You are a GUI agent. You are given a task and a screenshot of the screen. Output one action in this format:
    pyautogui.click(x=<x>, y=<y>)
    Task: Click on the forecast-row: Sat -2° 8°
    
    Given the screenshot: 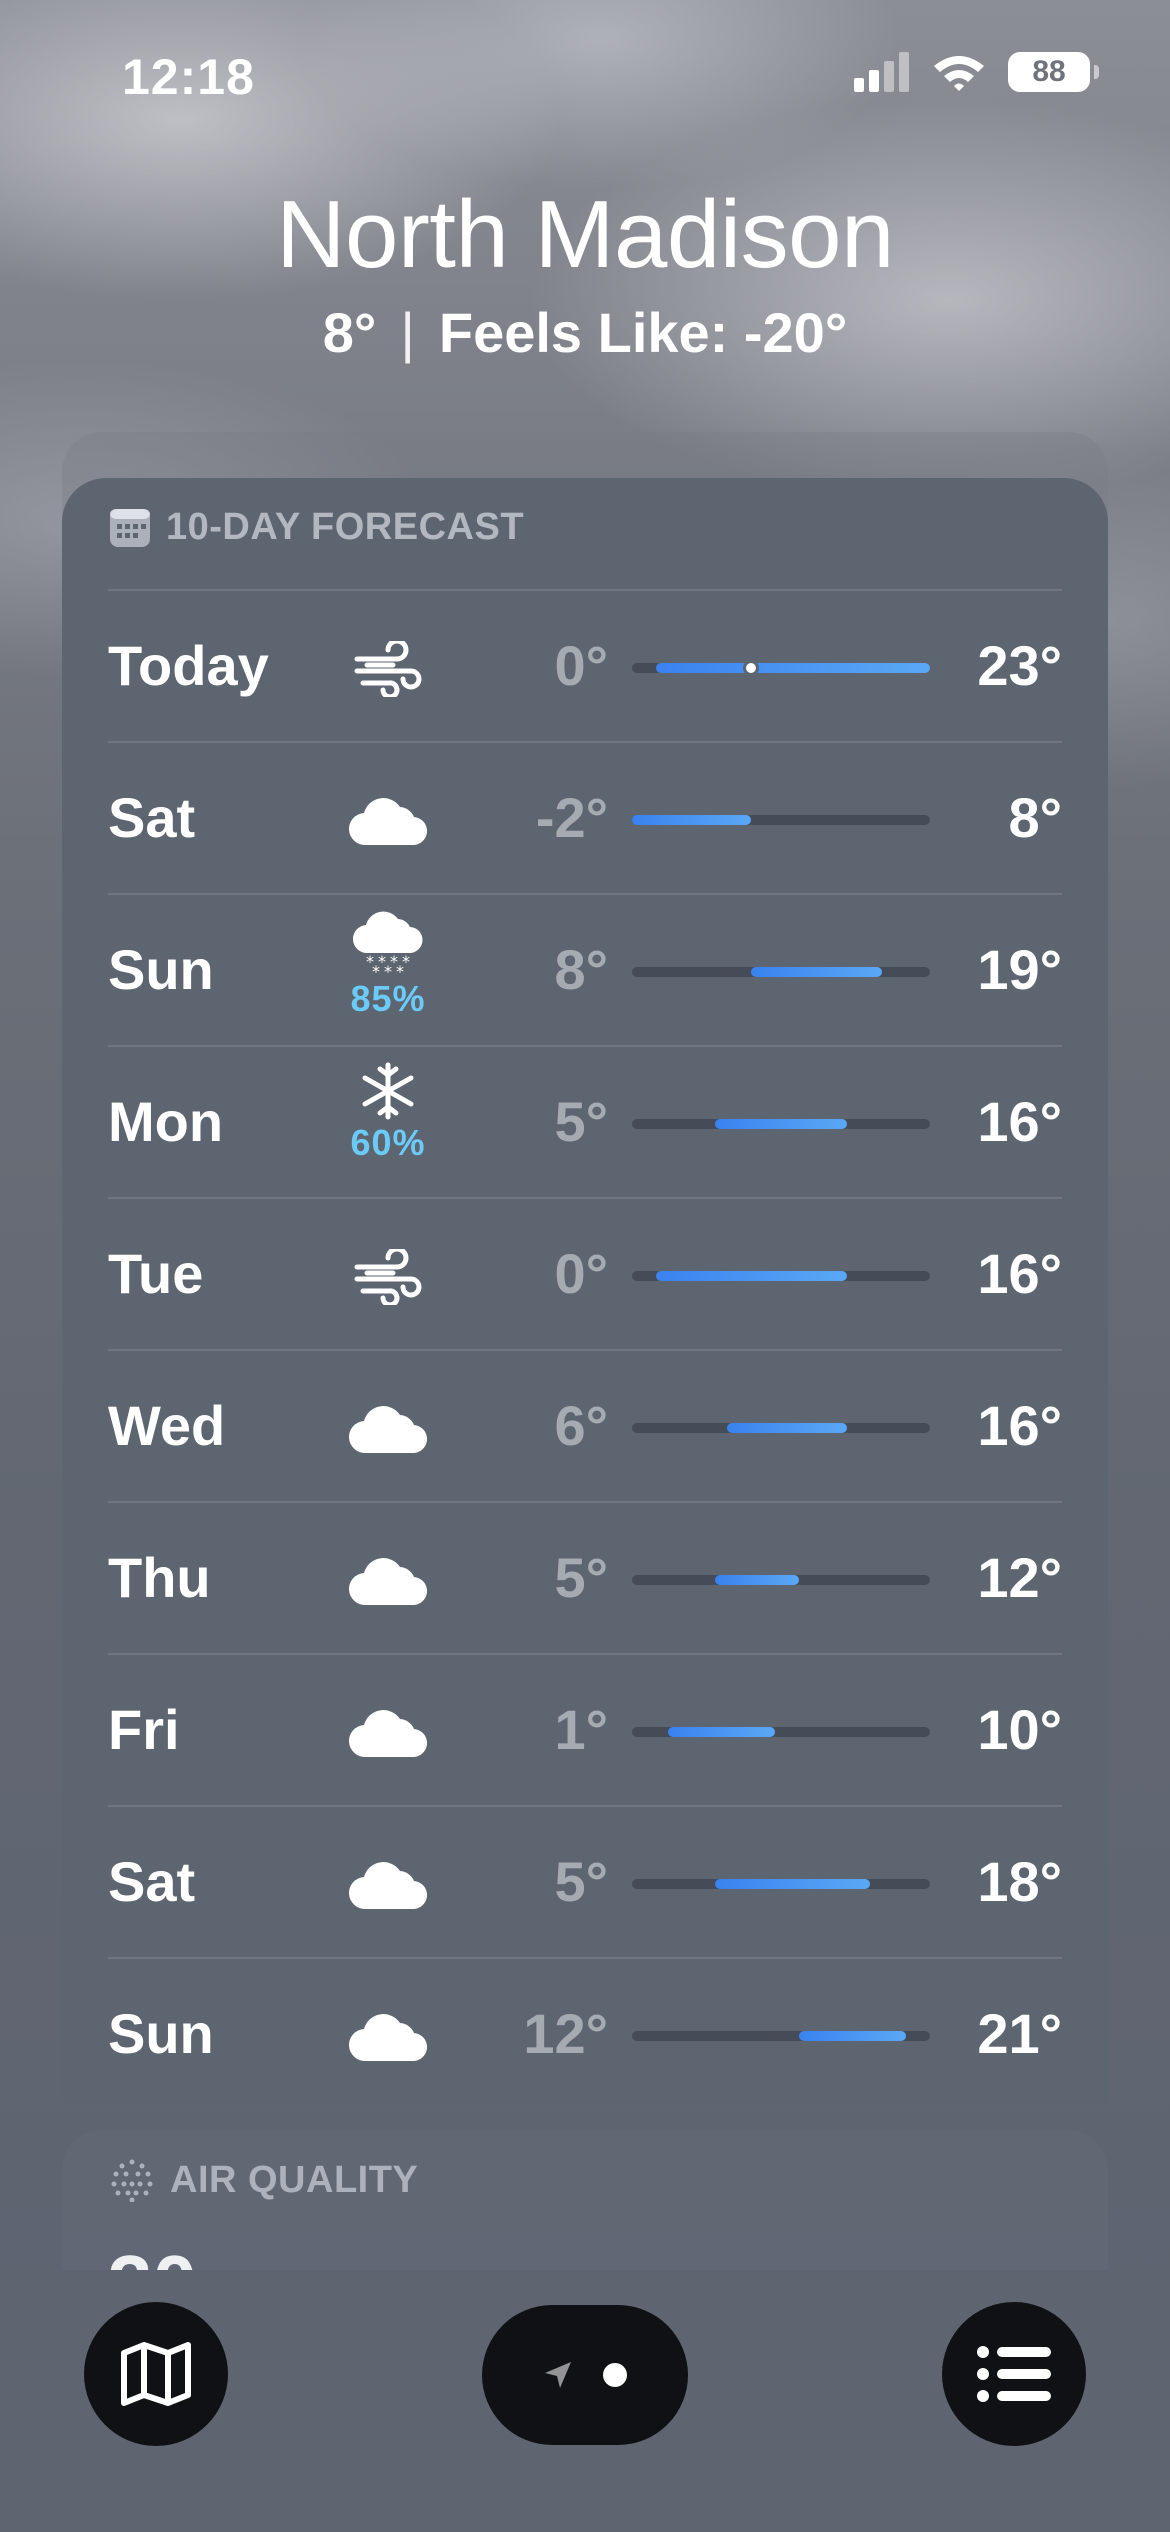 What is the action you would take?
    pyautogui.click(x=585, y=817)
    